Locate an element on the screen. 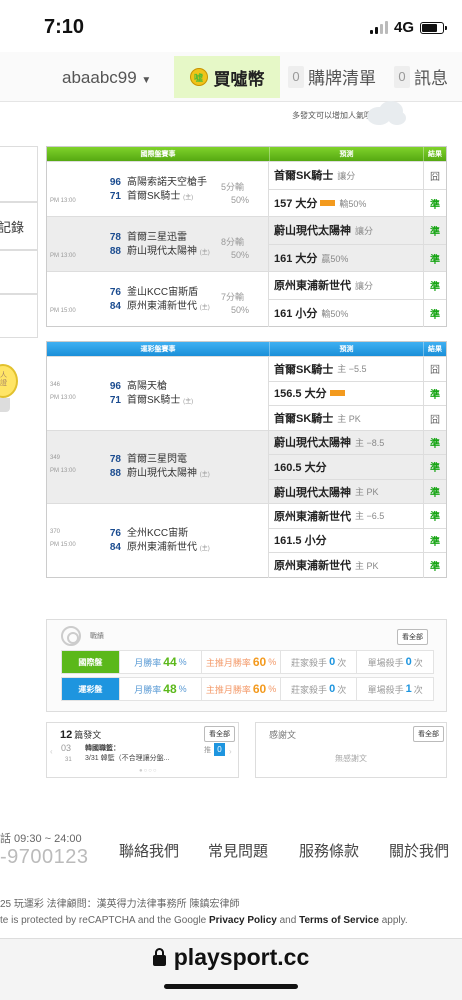 The width and height of the screenshot is (462, 1000). prediction-text: 161 小分 輸50% is located at coordinates (346, 313).